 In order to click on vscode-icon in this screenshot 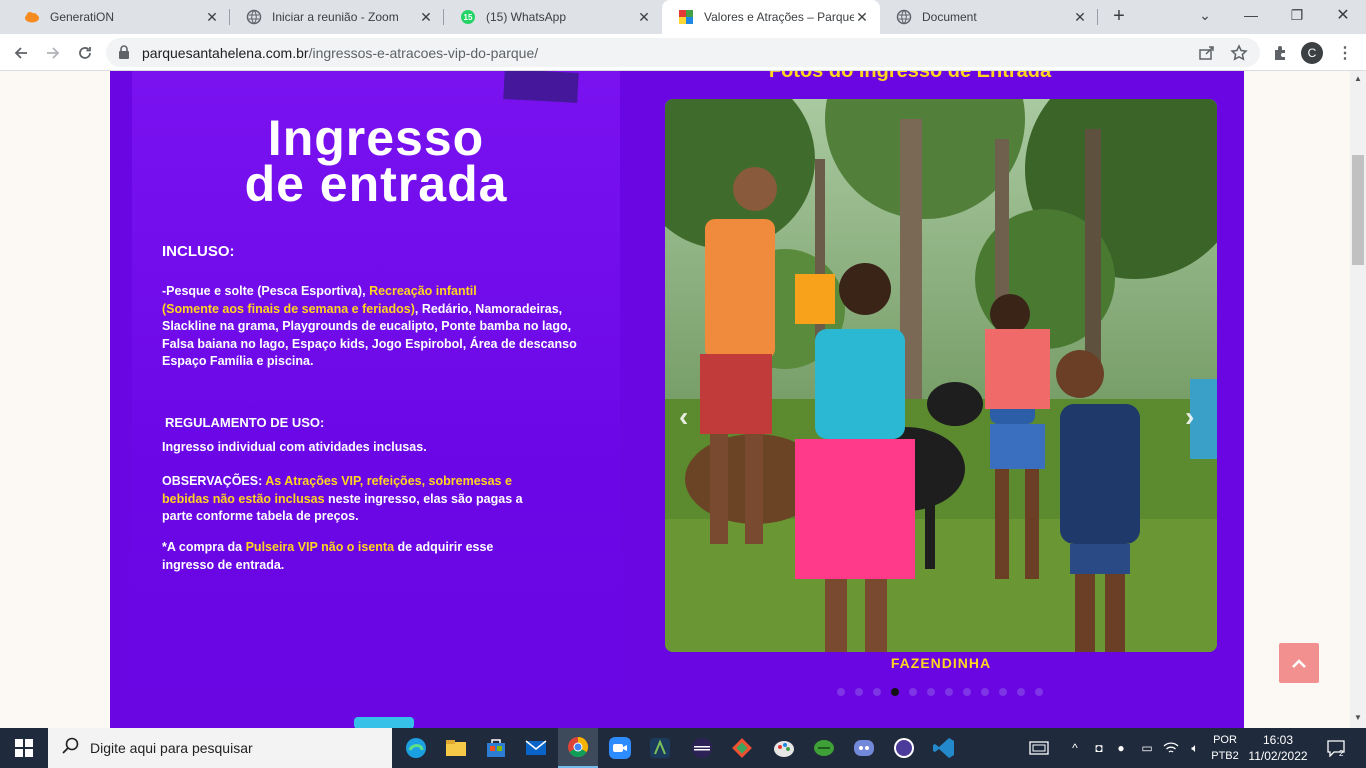, I will do `click(944, 748)`.